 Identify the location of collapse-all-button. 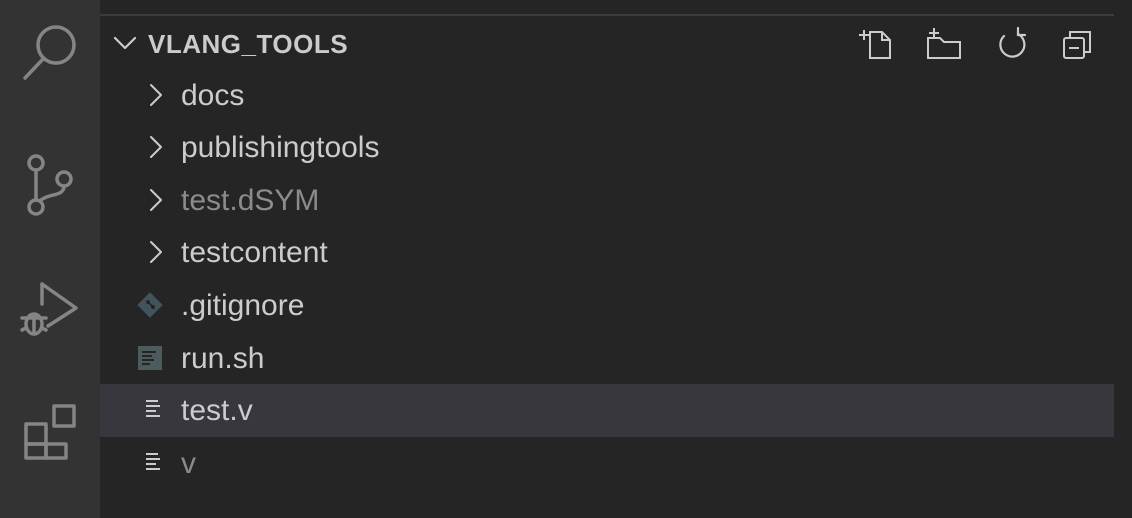
(1078, 44).